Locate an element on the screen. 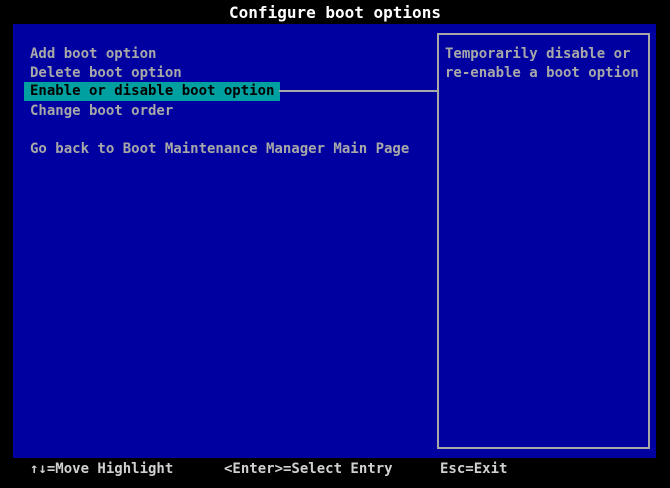 This screenshot has height=488, width=670. page-title: Configure boot options is located at coordinates (335, 12).